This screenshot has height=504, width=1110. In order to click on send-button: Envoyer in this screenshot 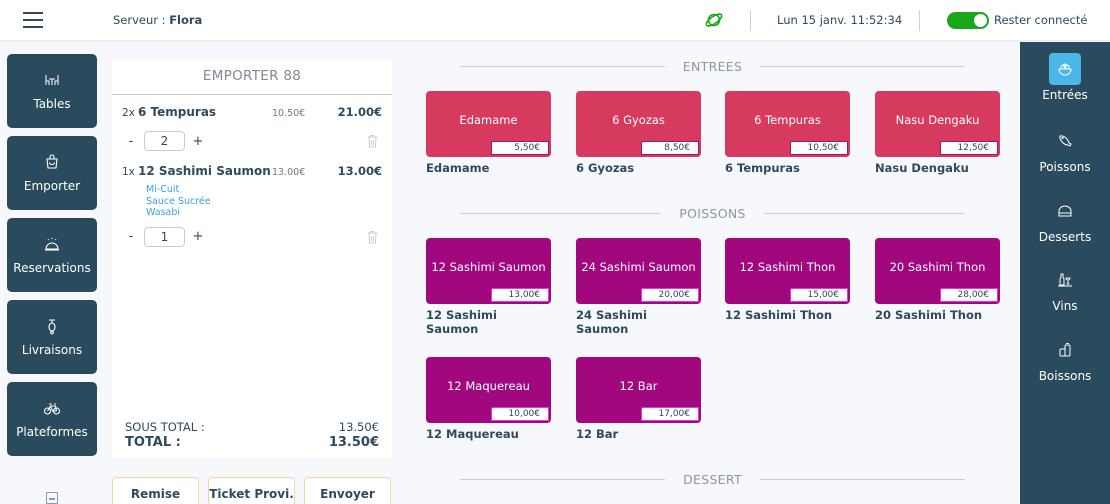, I will do `click(347, 490)`.